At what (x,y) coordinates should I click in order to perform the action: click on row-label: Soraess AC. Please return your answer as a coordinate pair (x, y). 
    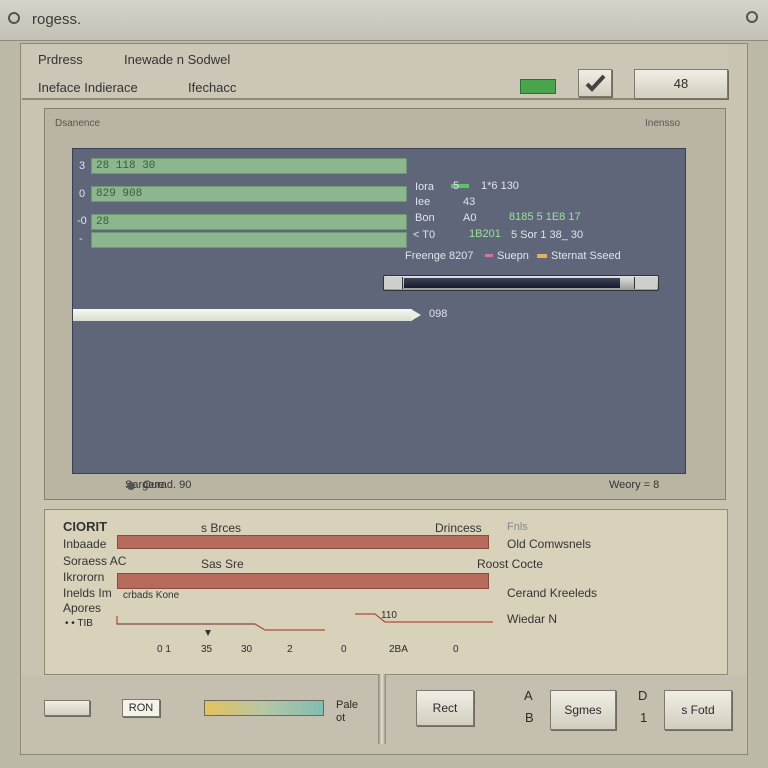
    Looking at the image, I should click on (95, 561).